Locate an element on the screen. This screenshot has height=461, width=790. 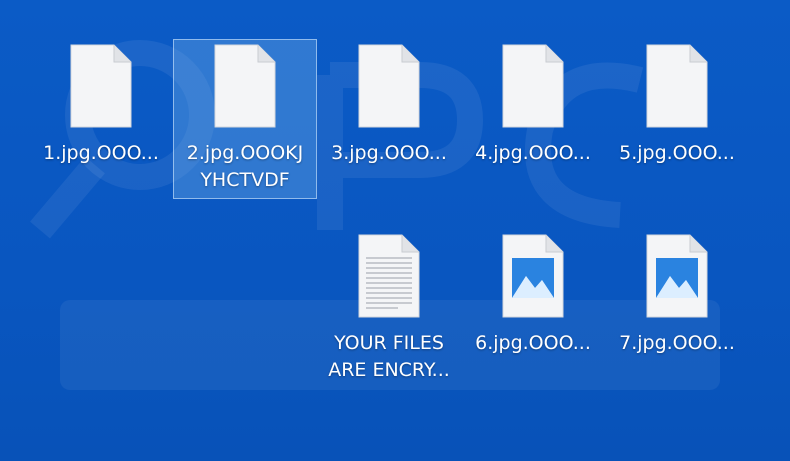
text-document-icon is located at coordinates (389, 276).